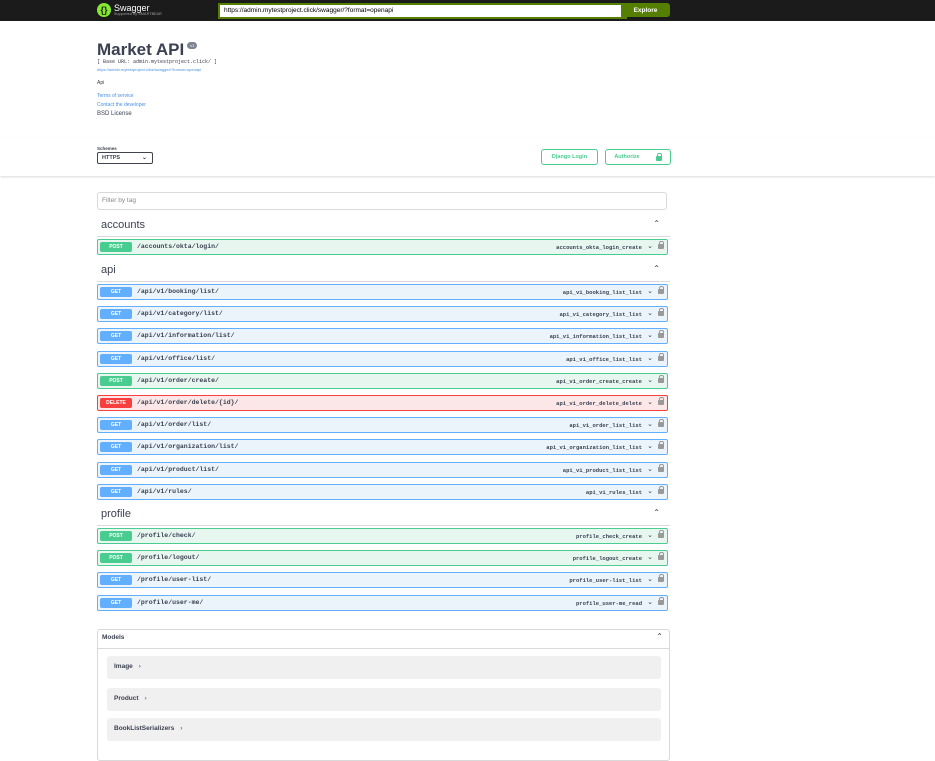 The height and width of the screenshot is (761, 935). I want to click on operation-id: api_v1_organization_list_list, so click(594, 447).